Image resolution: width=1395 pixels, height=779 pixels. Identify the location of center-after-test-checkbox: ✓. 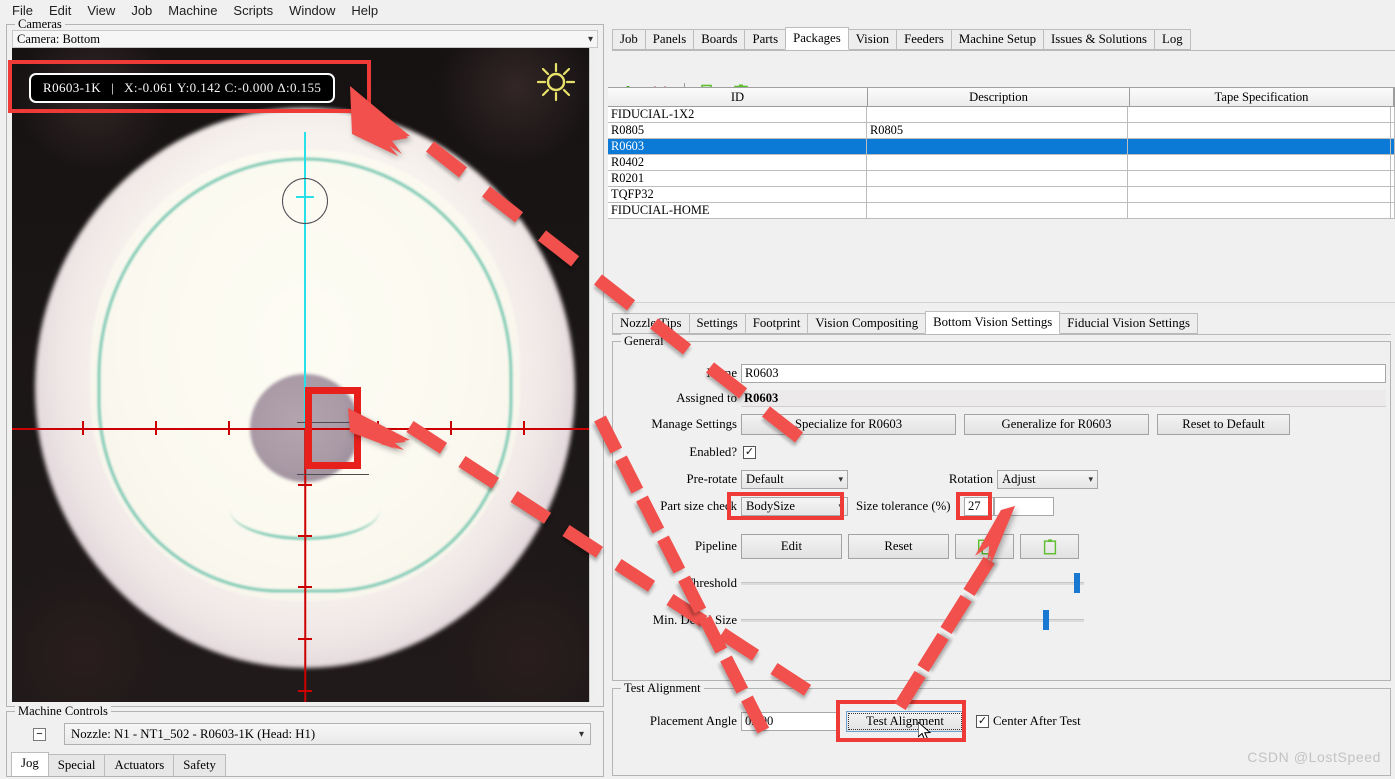
(982, 721).